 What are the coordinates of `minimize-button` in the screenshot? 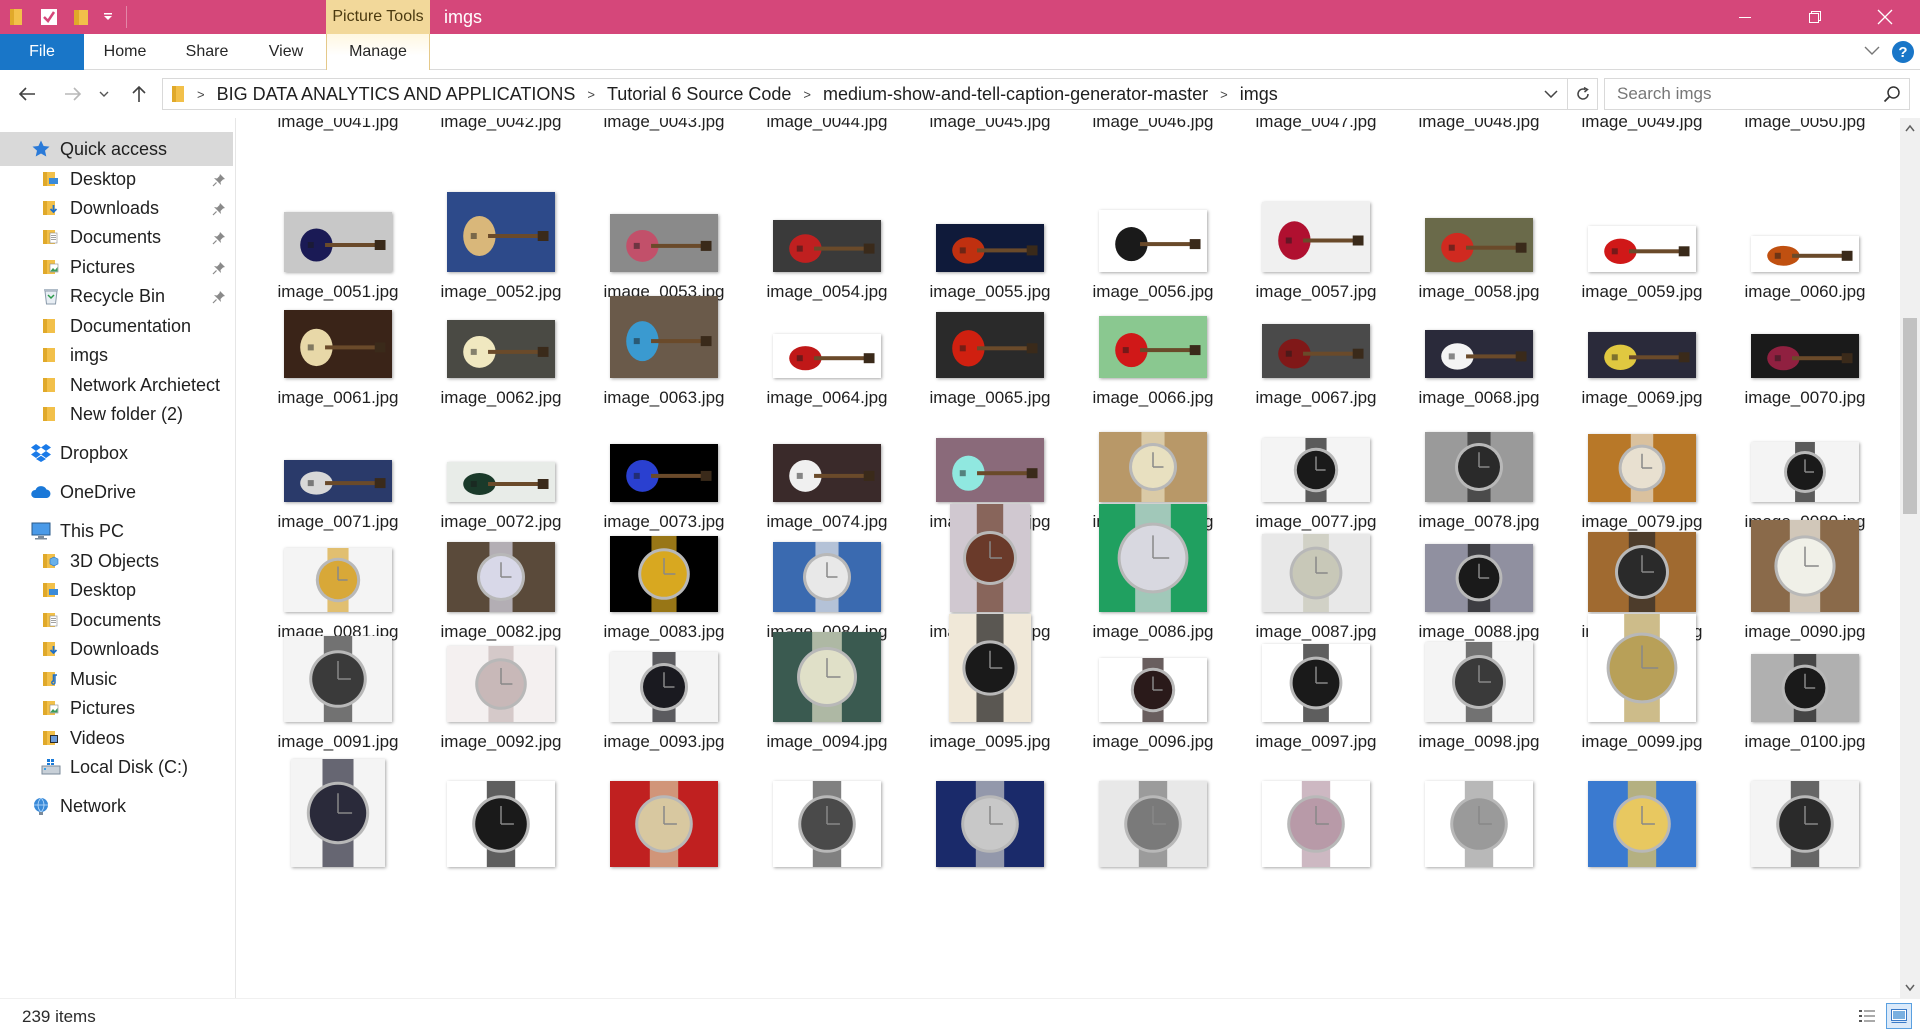 It's located at (1745, 17).